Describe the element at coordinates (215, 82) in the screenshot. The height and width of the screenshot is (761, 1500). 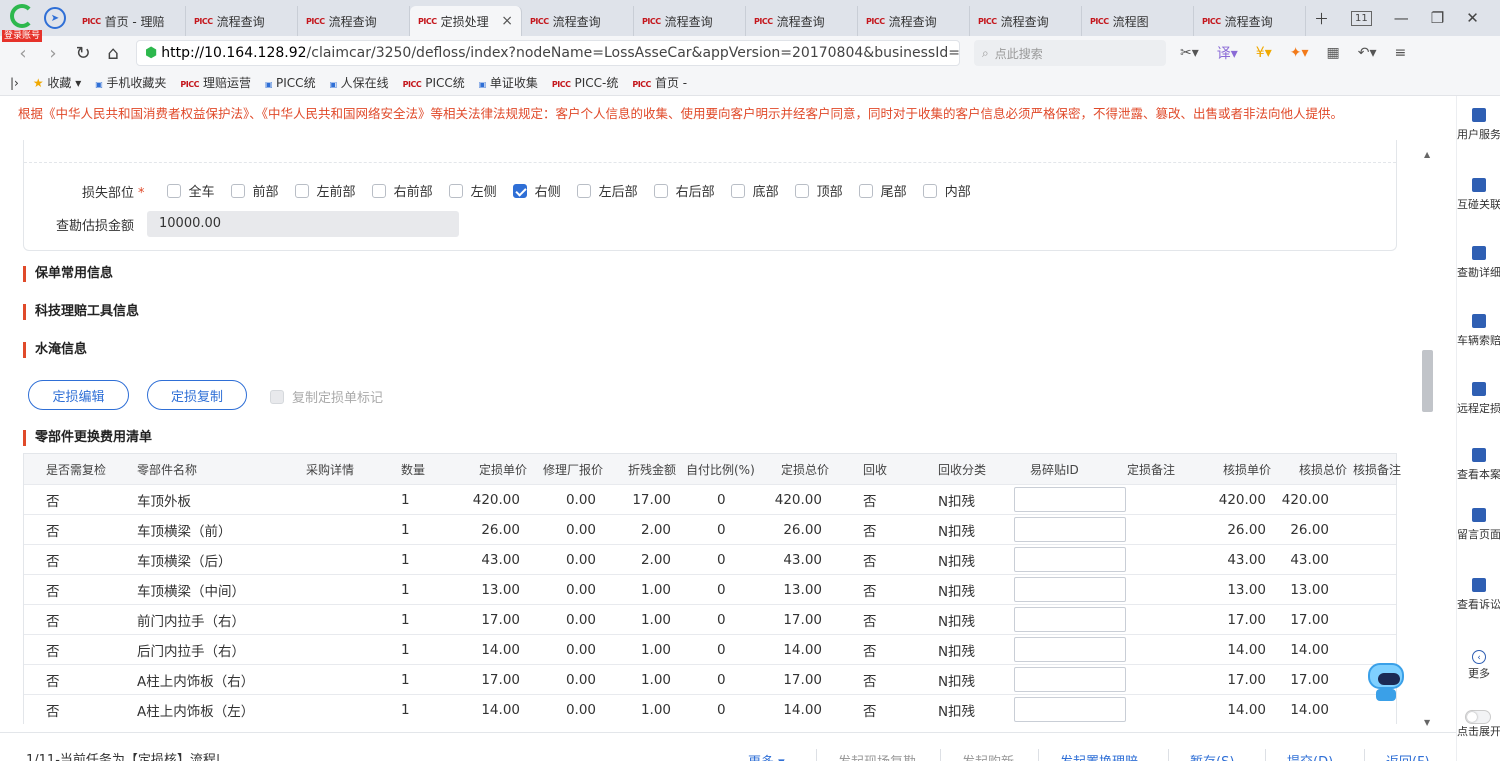
I see `bookmark-3: PICC 理赔运营` at that location.